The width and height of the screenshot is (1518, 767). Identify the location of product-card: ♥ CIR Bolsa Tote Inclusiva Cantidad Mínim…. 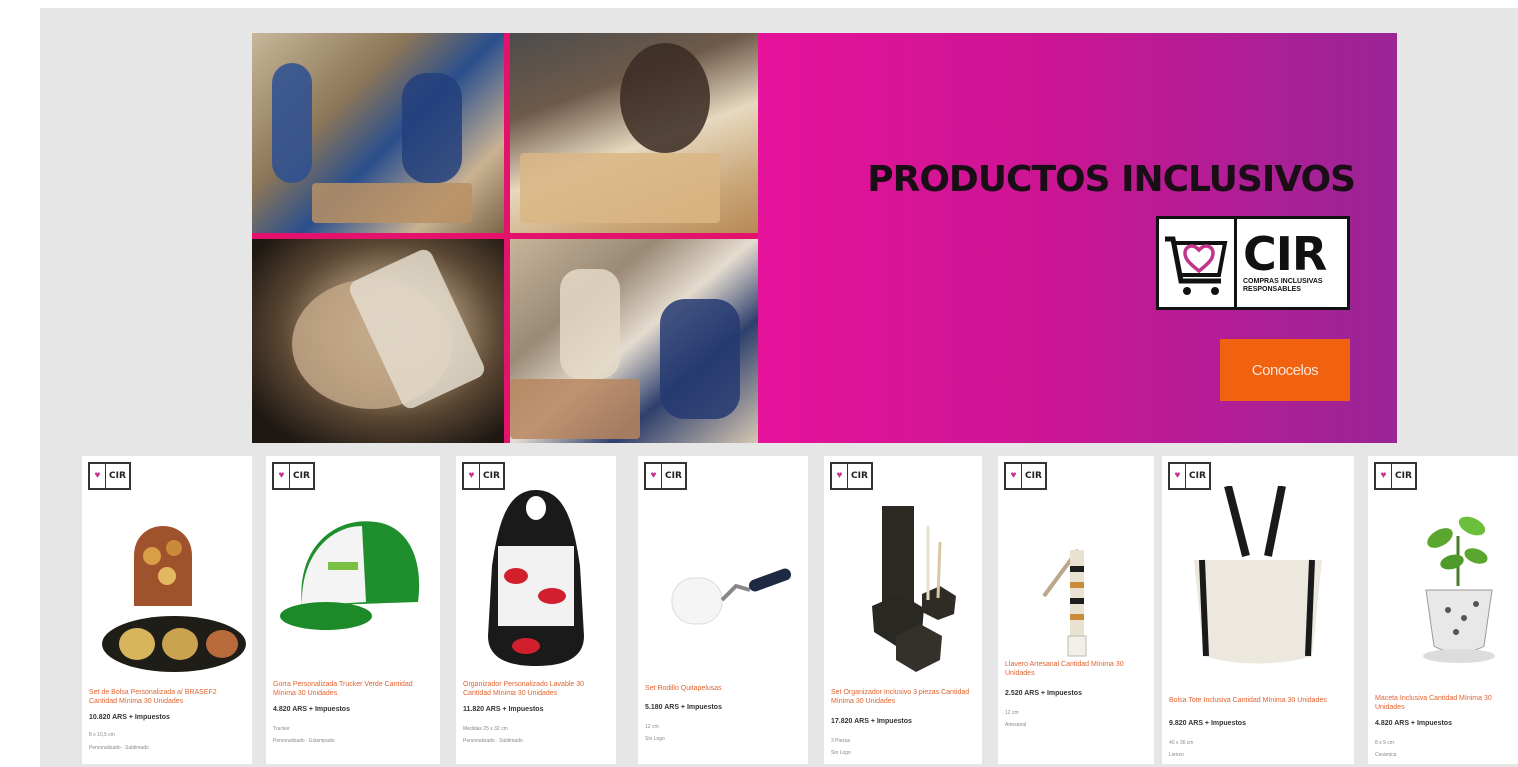
(1258, 610).